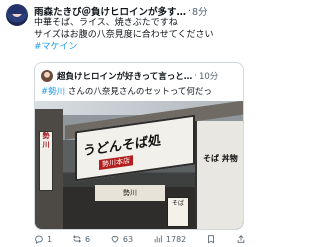 Image resolution: width=320 pixels, height=247 pixels. I want to click on photo-right-panel: そば 丼物, so click(219, 175).